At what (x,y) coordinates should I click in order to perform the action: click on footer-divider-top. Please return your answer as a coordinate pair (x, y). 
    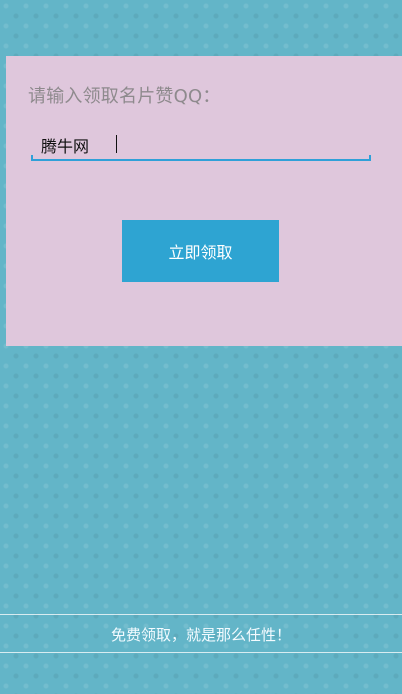
    Looking at the image, I should click on (201, 614).